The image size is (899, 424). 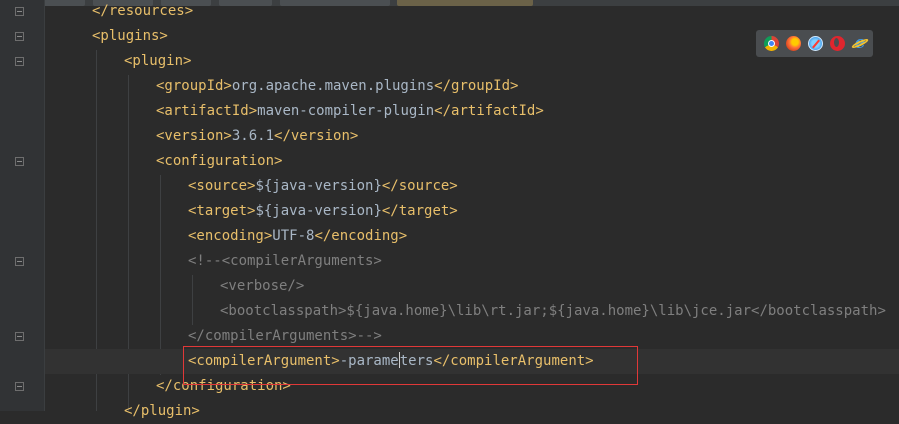 I want to click on code-line: <configuration>, so click(x=219, y=161).